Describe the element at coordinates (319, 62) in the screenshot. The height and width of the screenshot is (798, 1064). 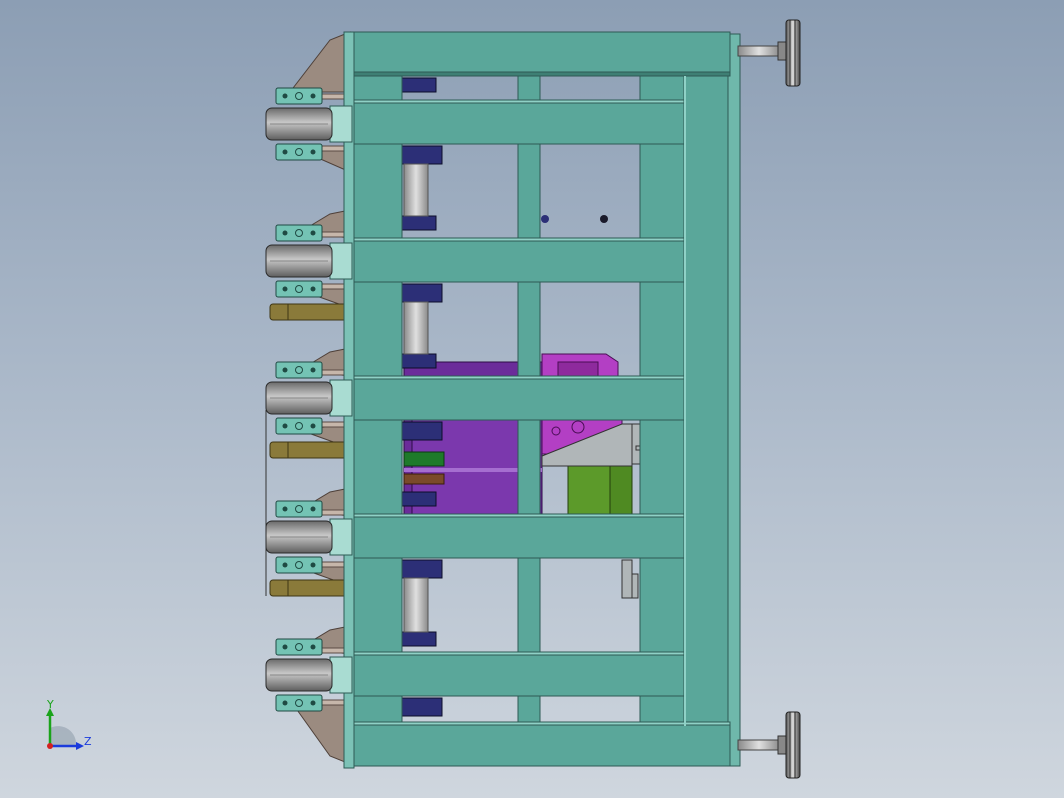
I see `gusset-top` at that location.